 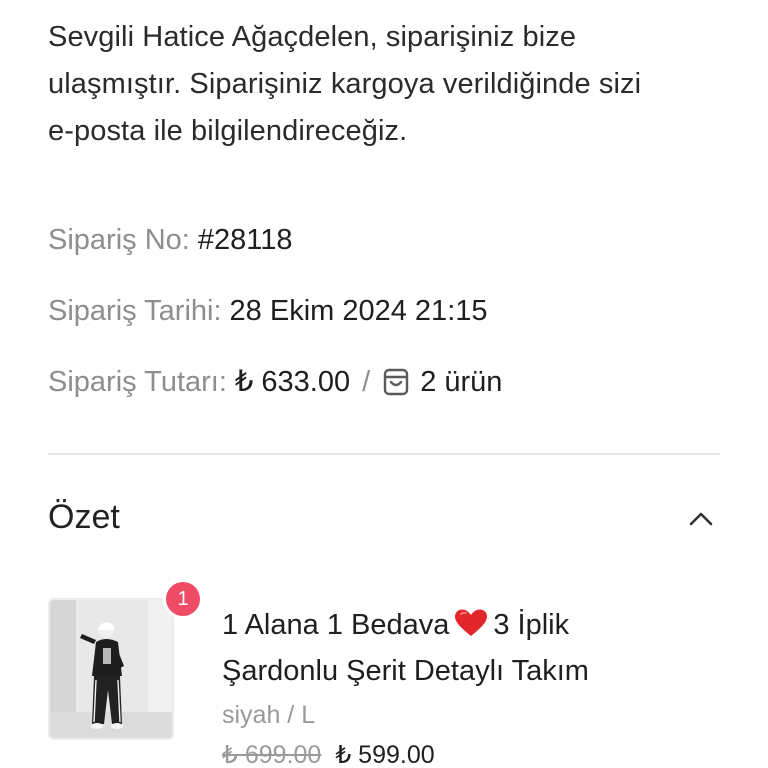 I want to click on product-title-line-1: 1 Alana 1 Bedava 3 İplik, so click(x=457, y=625).